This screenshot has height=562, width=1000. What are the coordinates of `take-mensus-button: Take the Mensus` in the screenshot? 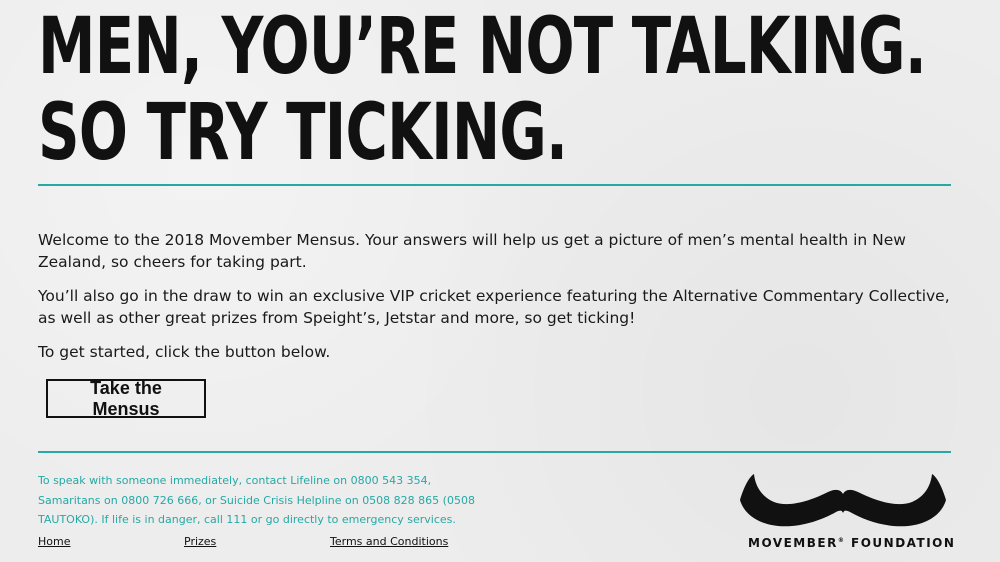 It's located at (126, 398).